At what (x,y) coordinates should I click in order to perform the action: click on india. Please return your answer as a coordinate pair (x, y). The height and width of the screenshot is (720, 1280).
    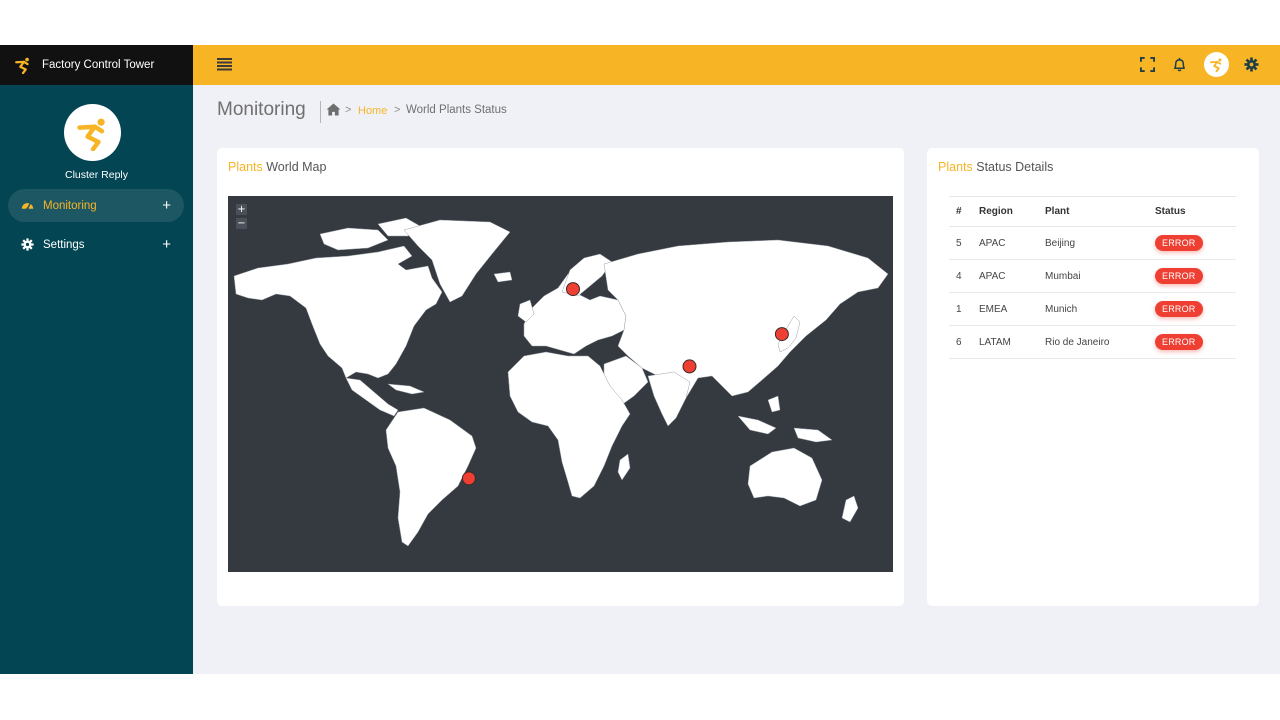
    Looking at the image, I should click on (669, 399).